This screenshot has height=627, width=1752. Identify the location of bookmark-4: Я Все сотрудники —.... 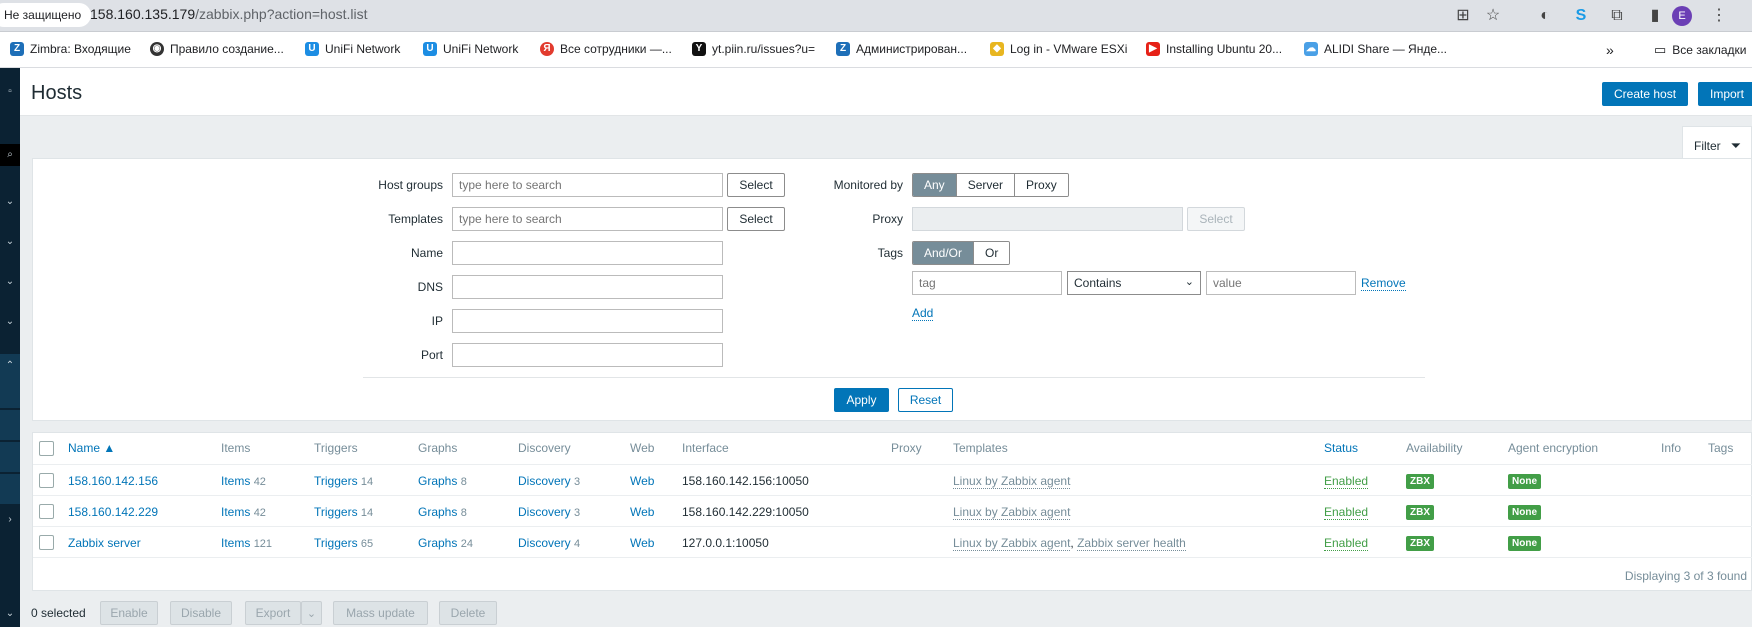
(606, 49).